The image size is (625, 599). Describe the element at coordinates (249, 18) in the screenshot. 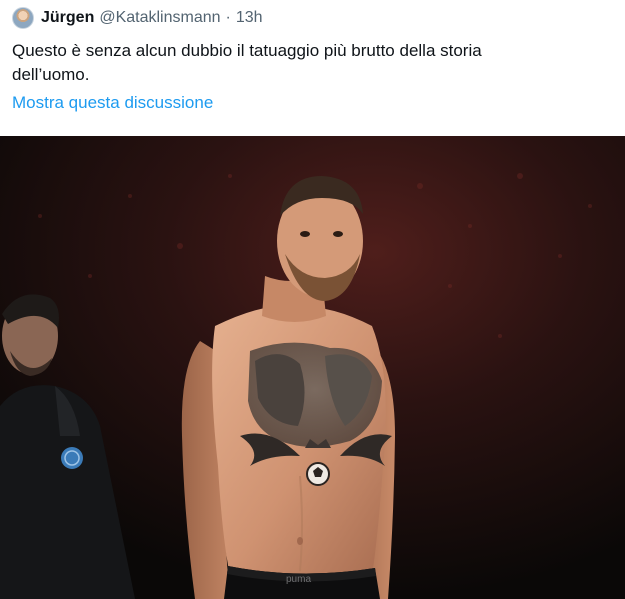

I see `tweet-timestamp: 13h` at that location.